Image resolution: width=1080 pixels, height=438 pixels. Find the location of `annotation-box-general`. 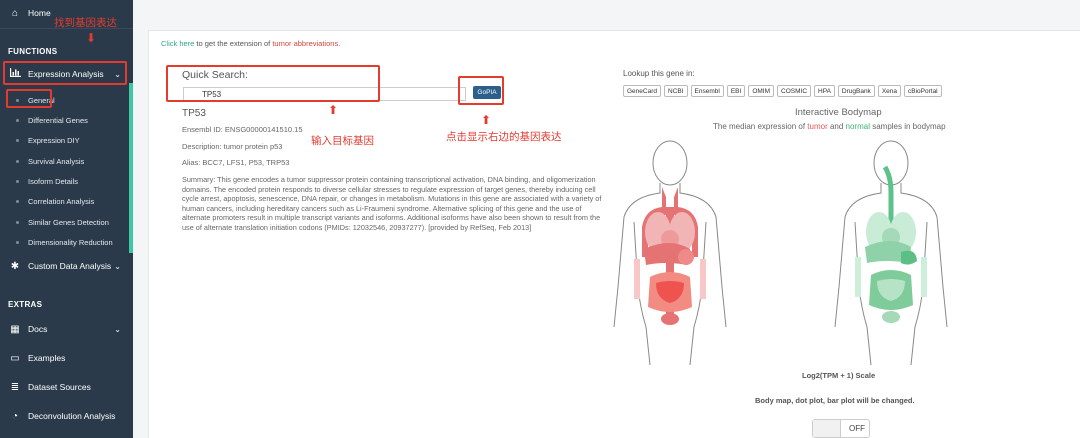

annotation-box-general is located at coordinates (29, 98).